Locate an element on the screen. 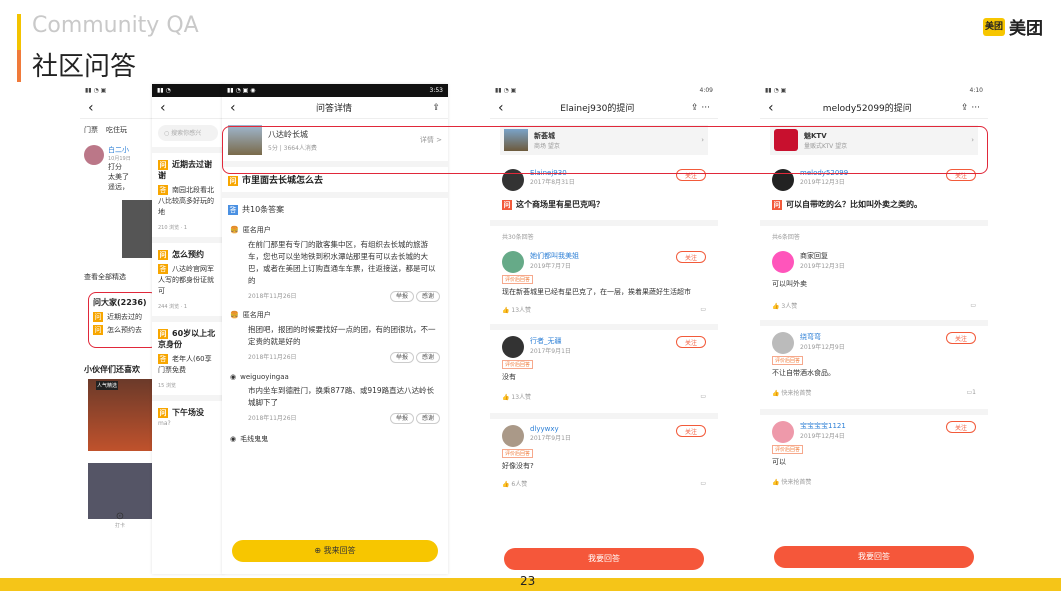  status-time: 4:10 is located at coordinates (976, 90).